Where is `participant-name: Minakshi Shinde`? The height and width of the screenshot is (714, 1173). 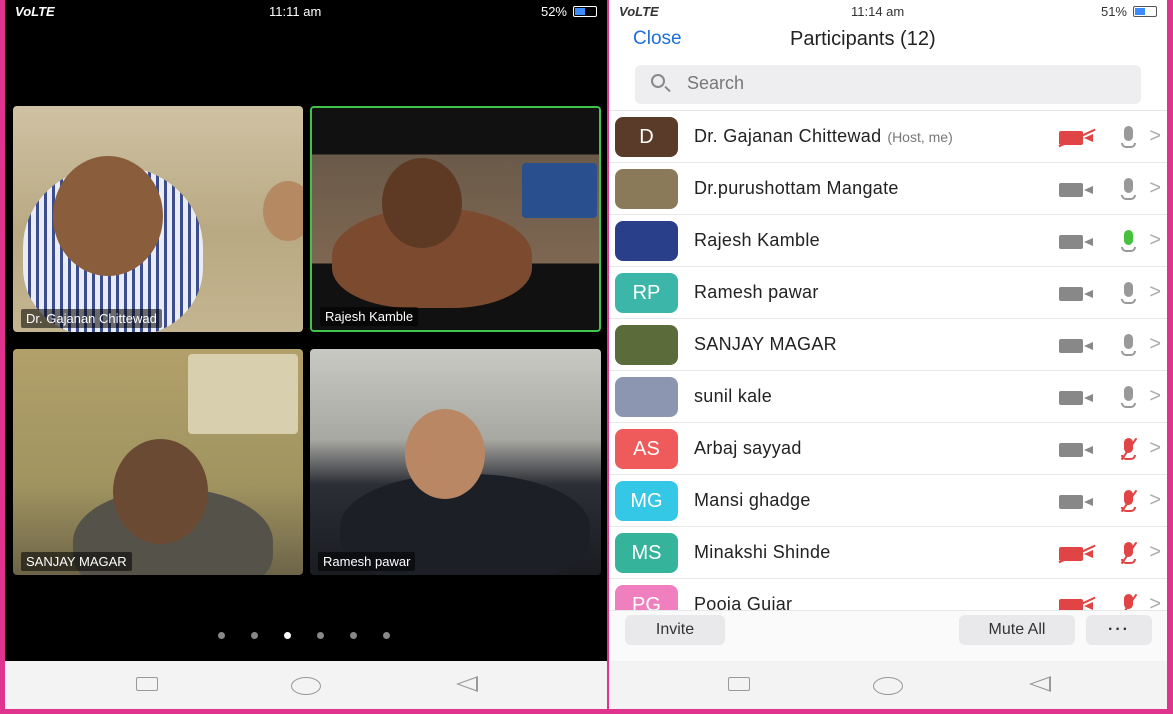 participant-name: Minakshi Shinde is located at coordinates (765, 552).